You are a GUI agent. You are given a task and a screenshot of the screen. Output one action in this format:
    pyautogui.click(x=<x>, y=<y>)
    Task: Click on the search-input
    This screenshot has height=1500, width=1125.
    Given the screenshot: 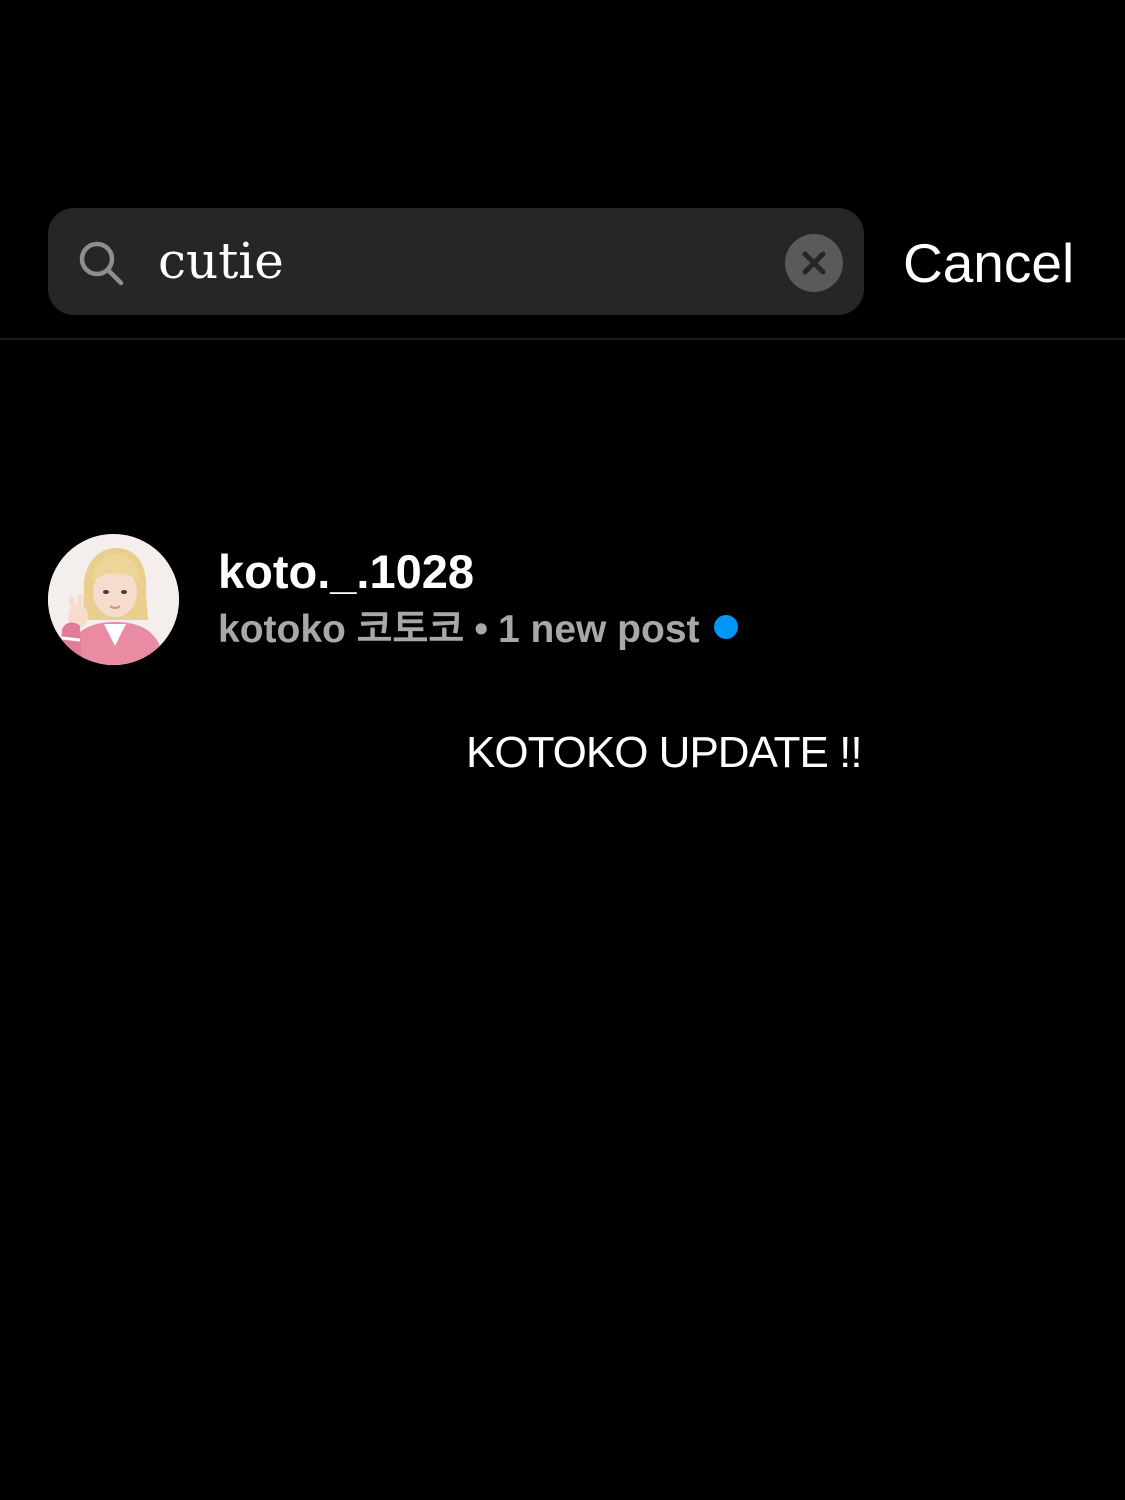 What is the action you would take?
    pyautogui.click(x=458, y=261)
    